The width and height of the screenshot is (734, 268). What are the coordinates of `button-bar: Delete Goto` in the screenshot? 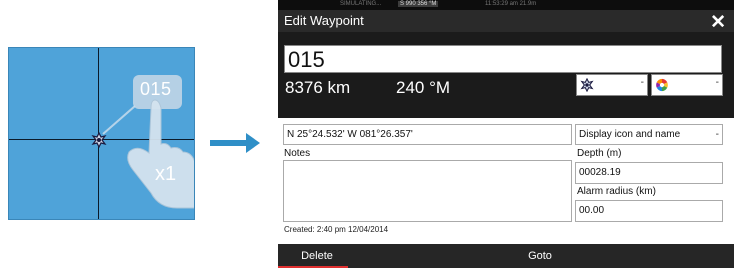 It's located at (506, 256).